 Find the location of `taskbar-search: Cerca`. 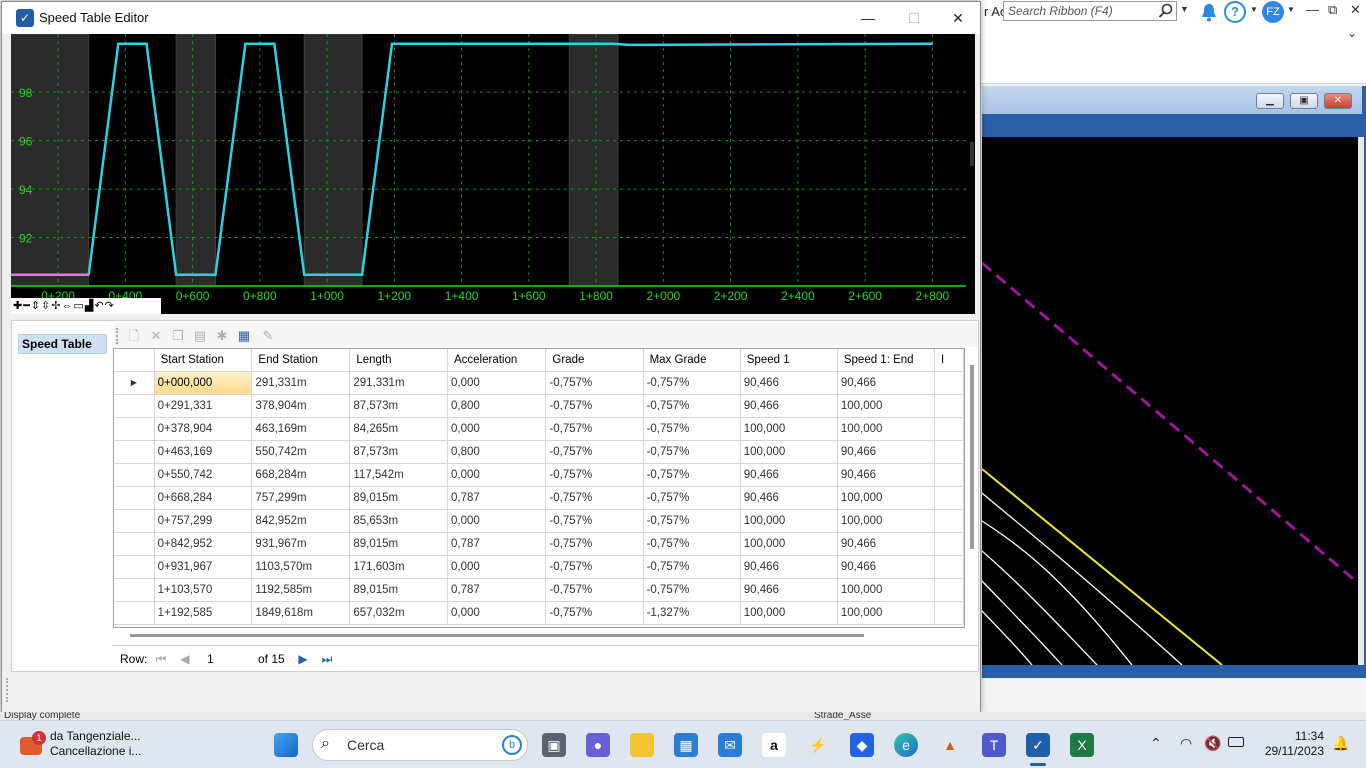

taskbar-search: Cerca is located at coordinates (420, 745).